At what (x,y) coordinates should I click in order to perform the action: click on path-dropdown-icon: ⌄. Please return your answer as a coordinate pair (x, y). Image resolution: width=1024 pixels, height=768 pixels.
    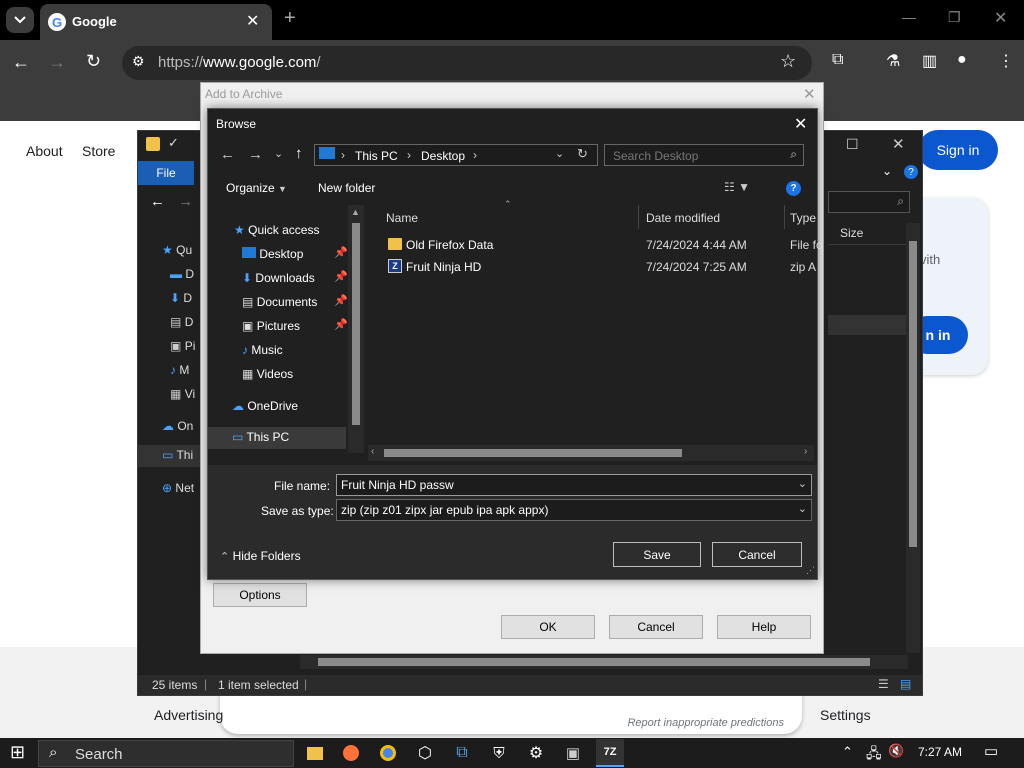
    Looking at the image, I should click on (559, 153).